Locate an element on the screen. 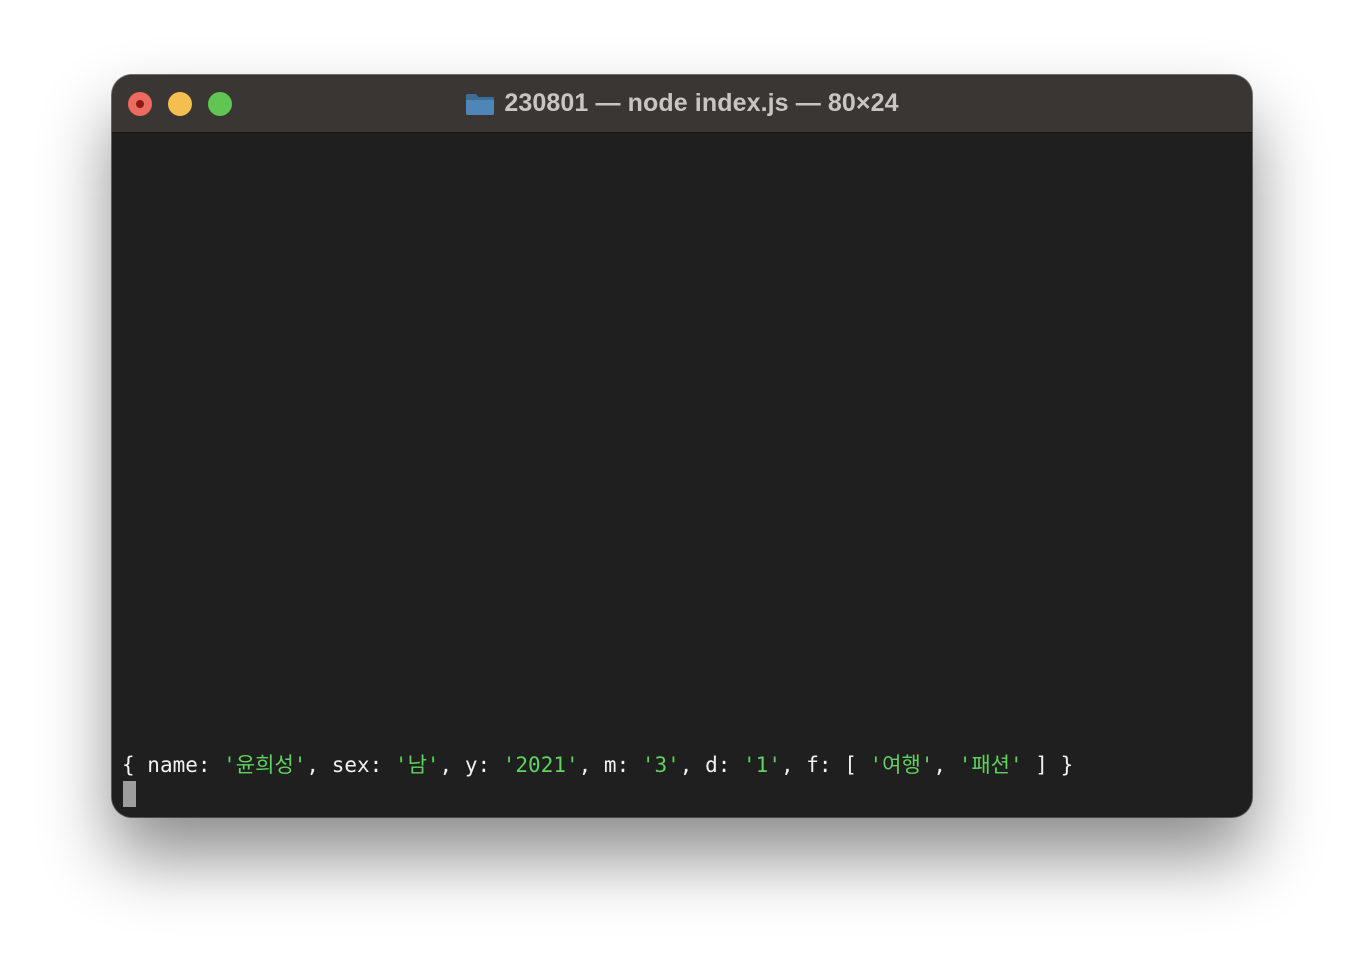  title-bar: 230801 — node index.js — 80×24 is located at coordinates (682, 104).